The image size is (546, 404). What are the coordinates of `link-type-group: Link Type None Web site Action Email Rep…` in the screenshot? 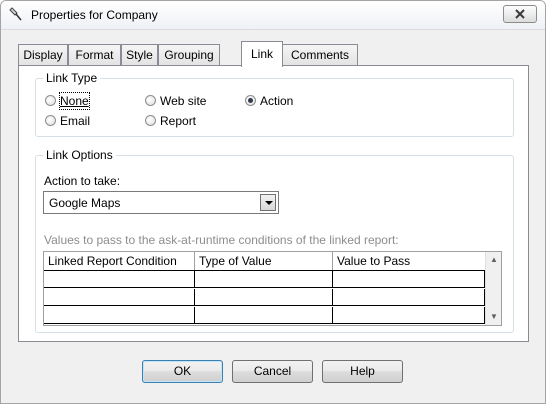 It's located at (274, 104).